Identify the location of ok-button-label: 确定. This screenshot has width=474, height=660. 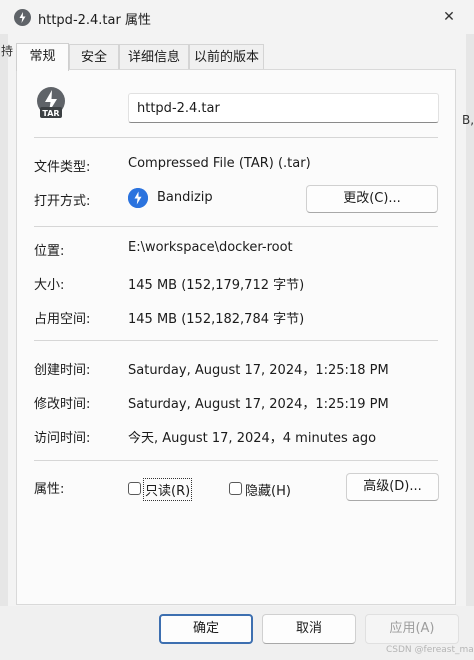
(205, 628).